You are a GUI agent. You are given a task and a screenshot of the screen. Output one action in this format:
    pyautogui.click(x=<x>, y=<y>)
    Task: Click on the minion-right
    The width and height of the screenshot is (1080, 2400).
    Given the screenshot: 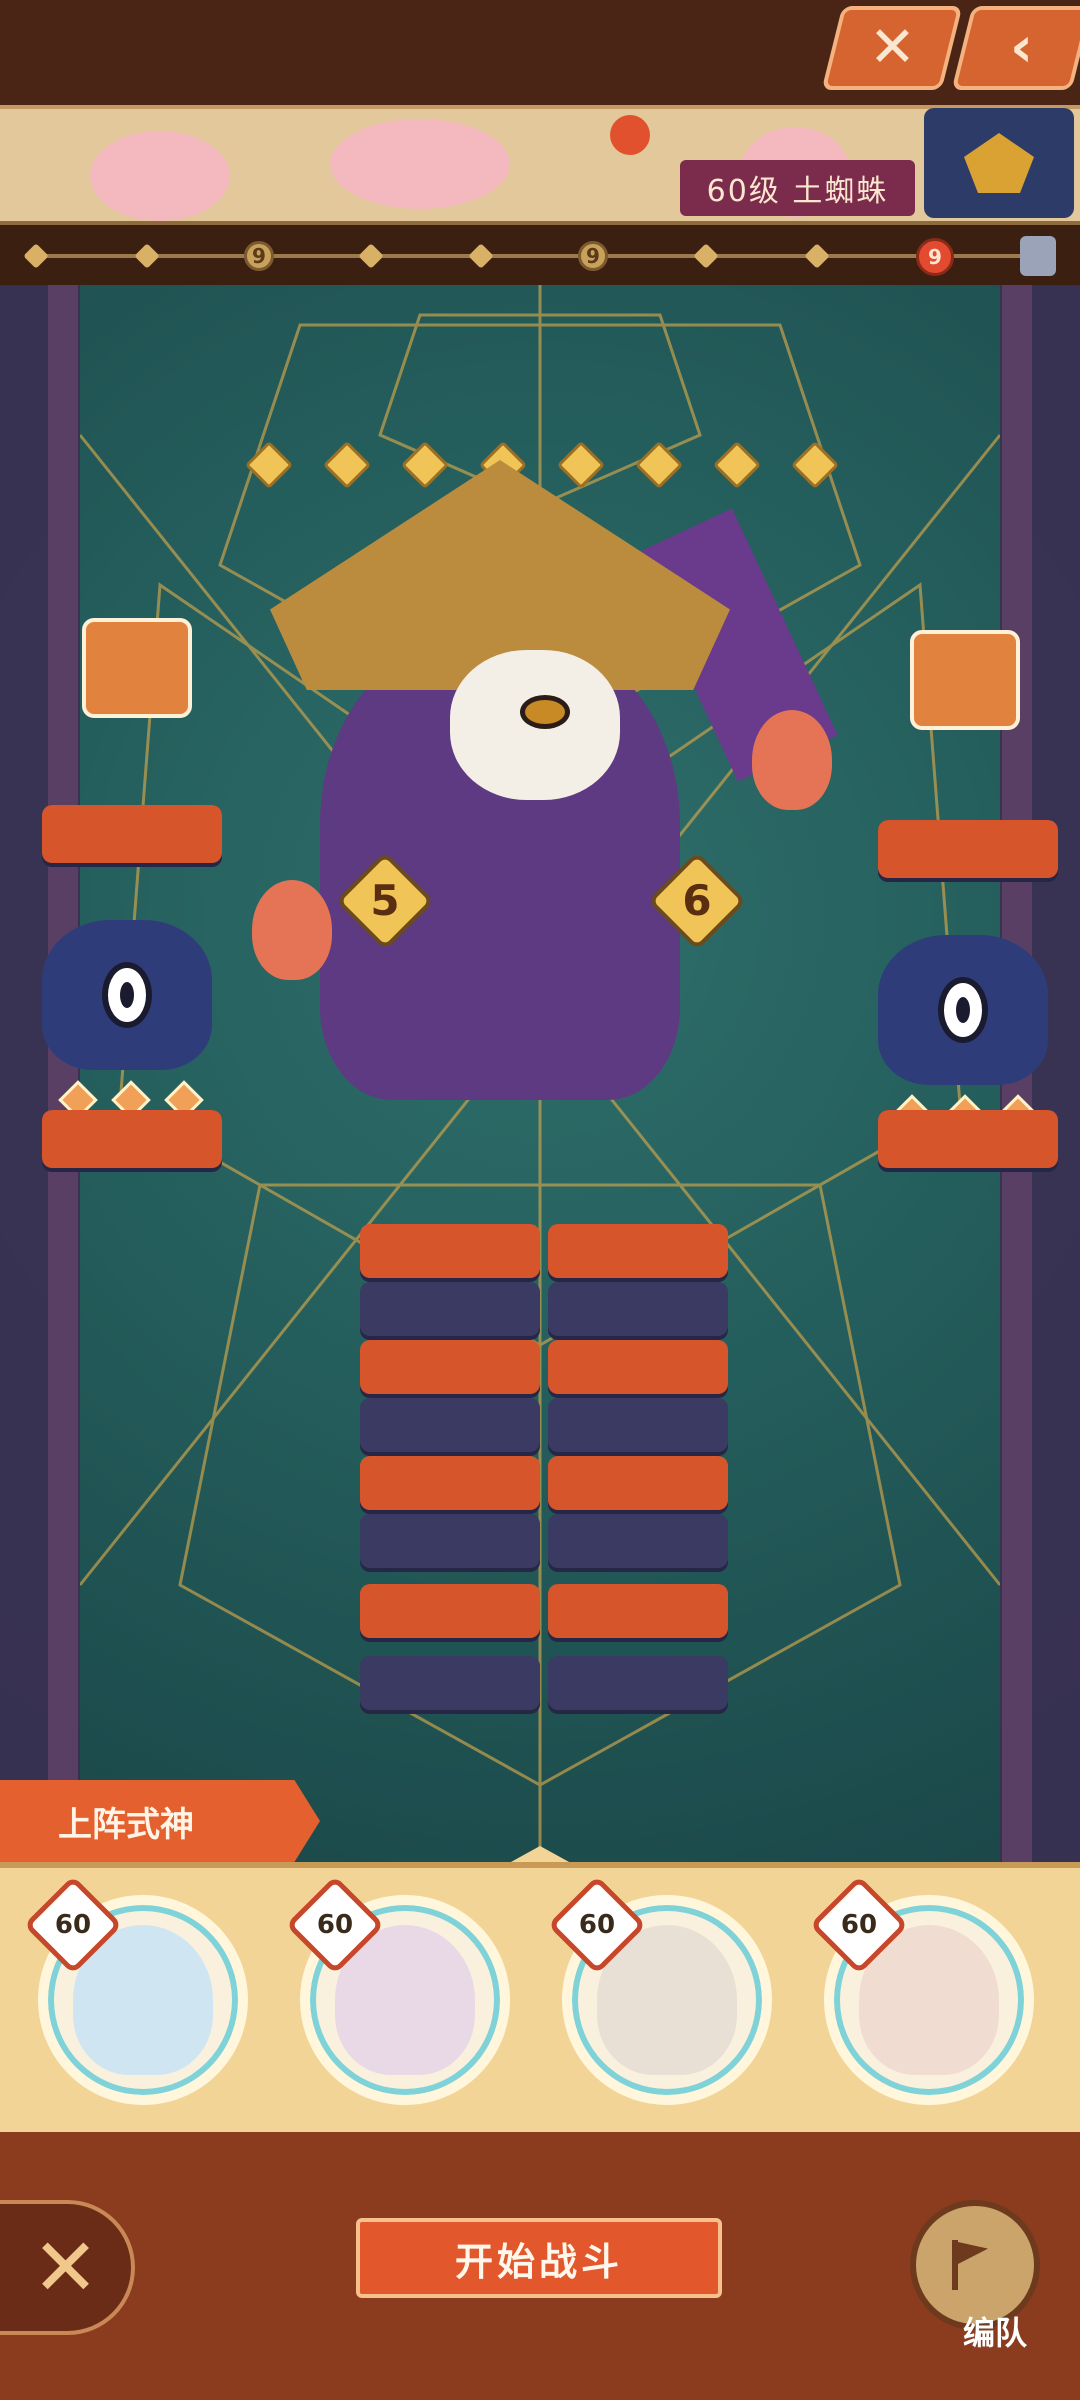 What is the action you would take?
    pyautogui.click(x=963, y=1010)
    